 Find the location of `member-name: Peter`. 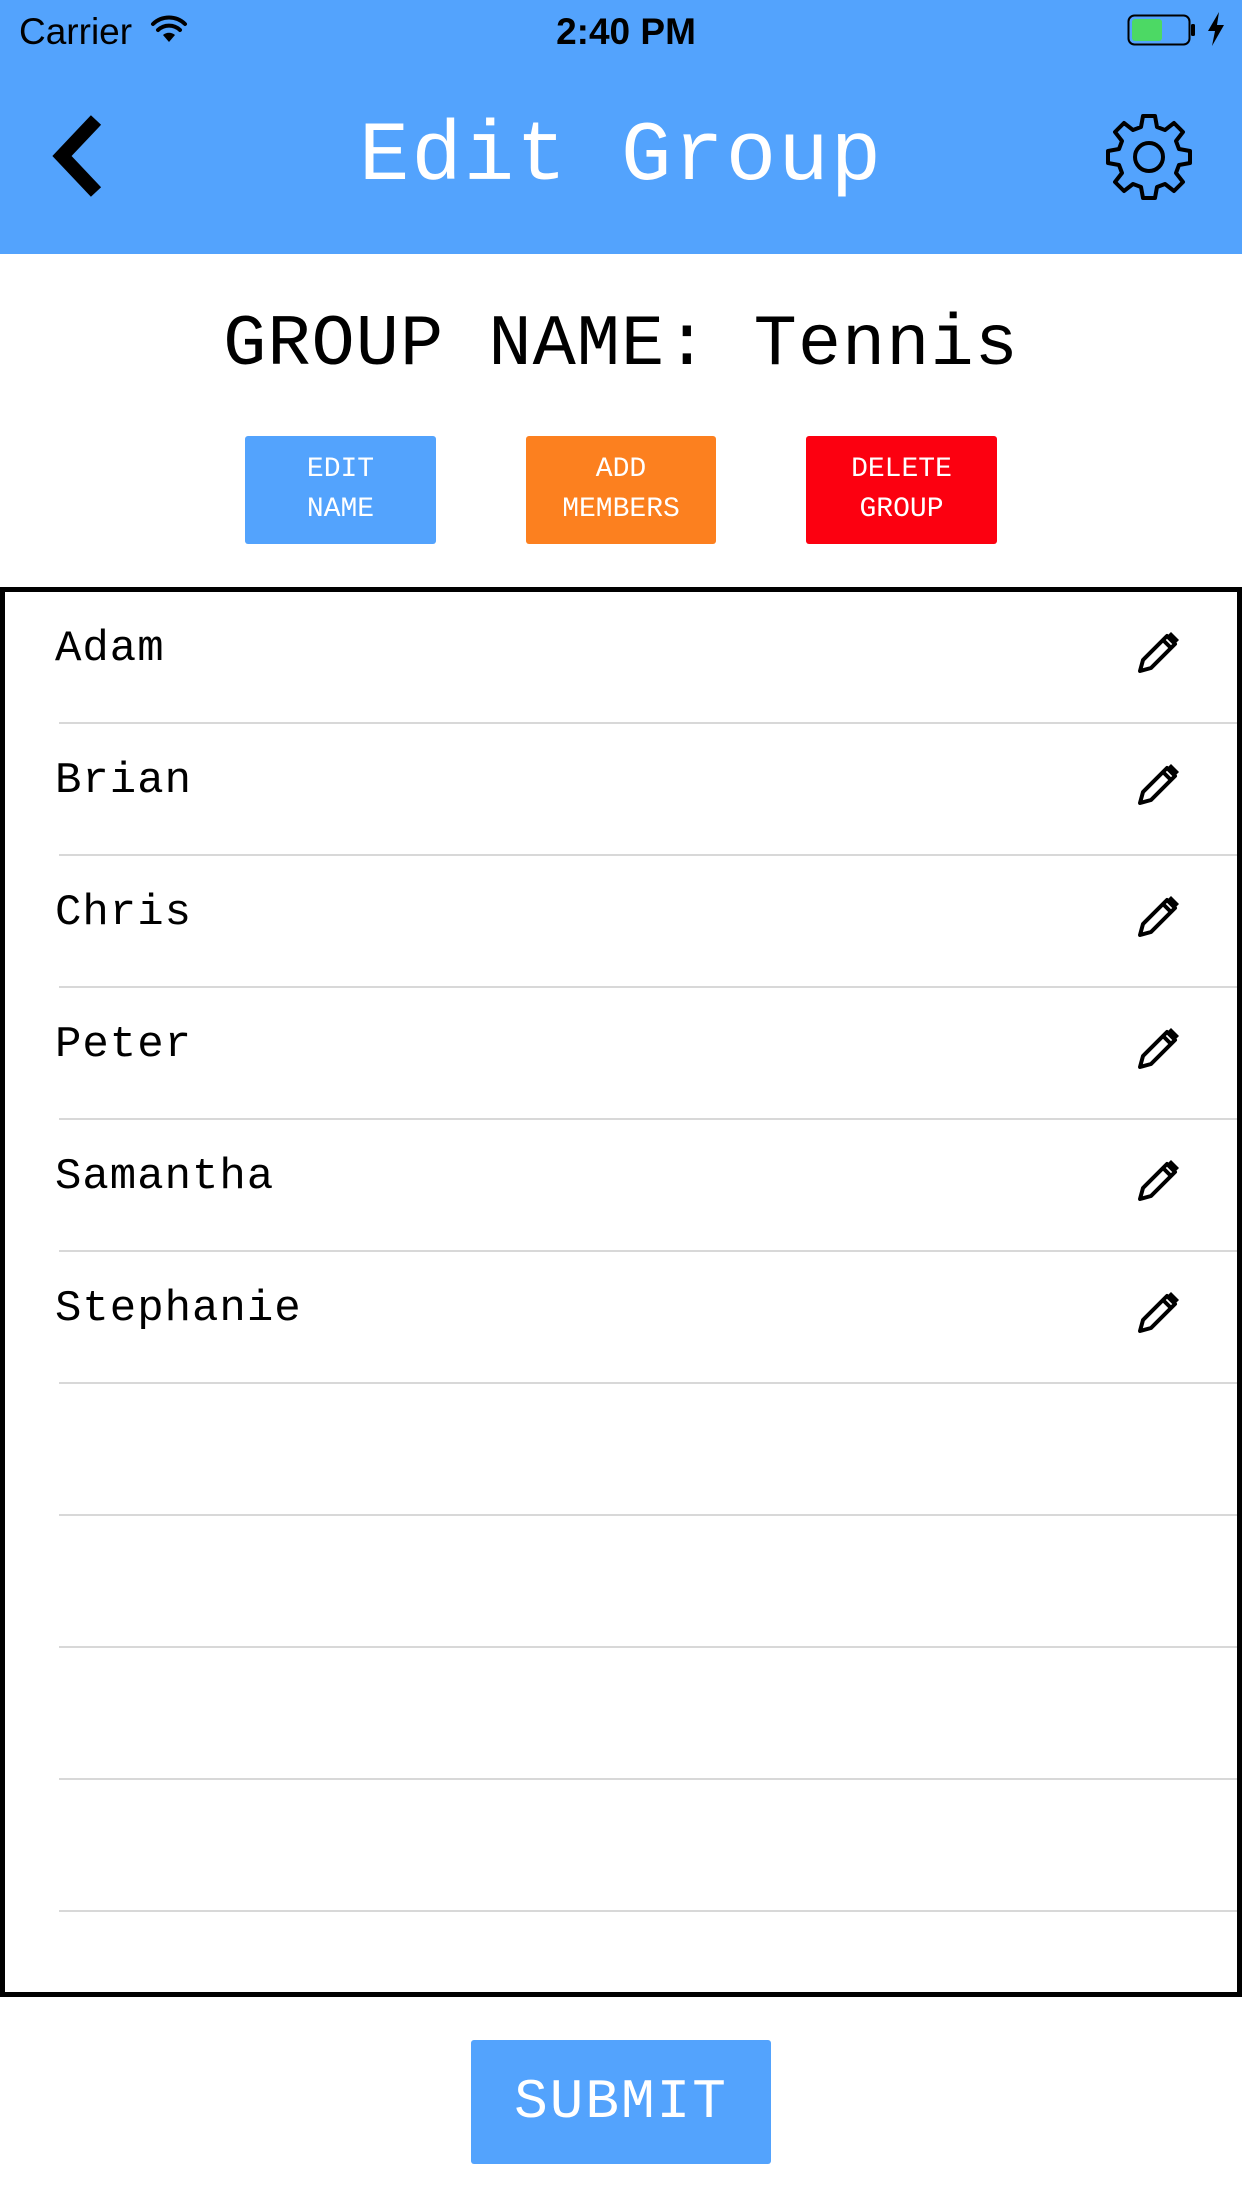

member-name: Peter is located at coordinates (124, 1045).